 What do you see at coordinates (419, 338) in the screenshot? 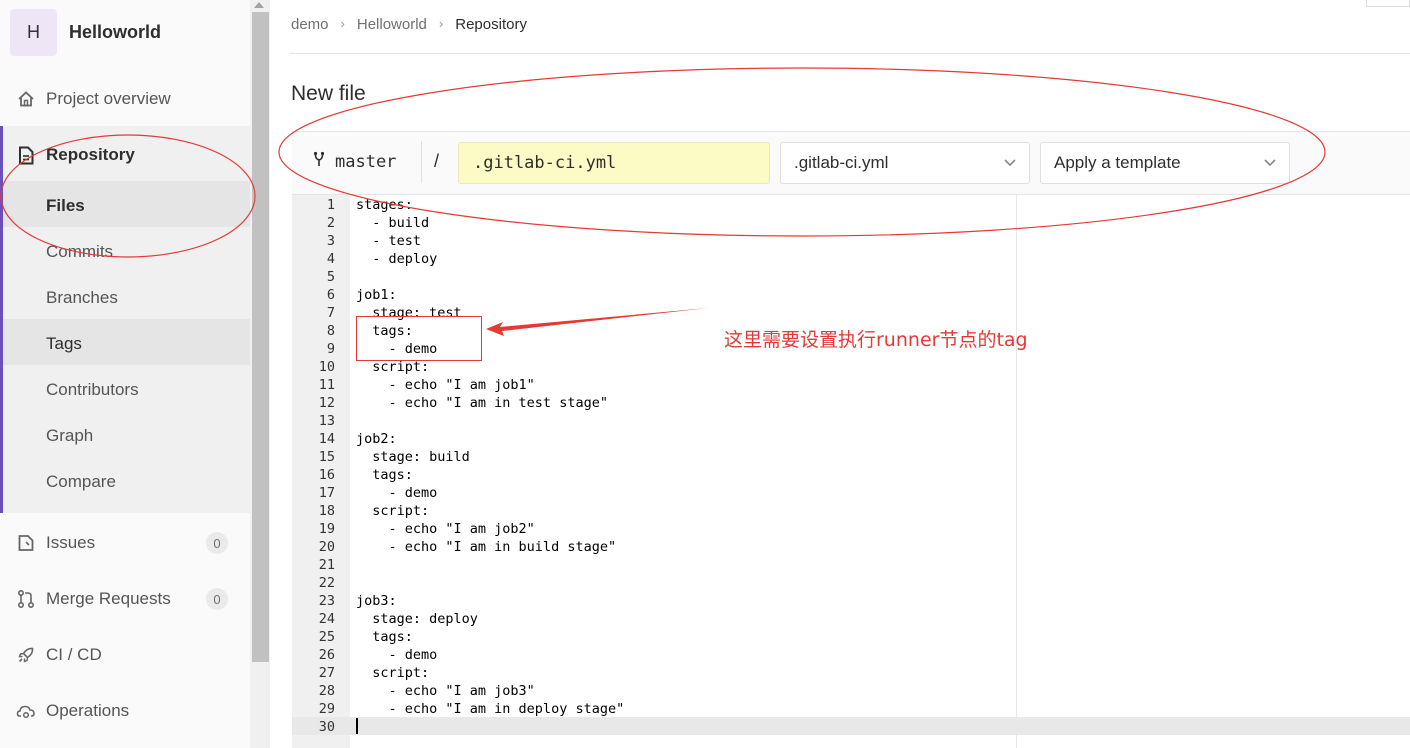
I see `annotation-box-tags` at bounding box center [419, 338].